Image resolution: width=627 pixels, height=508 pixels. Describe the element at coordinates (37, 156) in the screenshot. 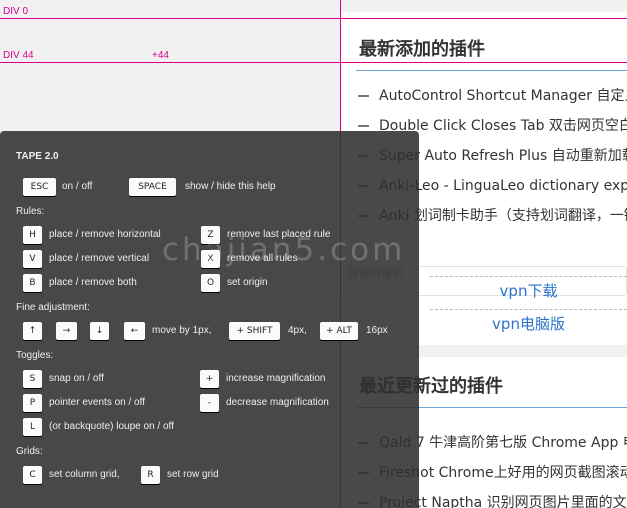

I see `help-title: TAPE 2.0` at that location.